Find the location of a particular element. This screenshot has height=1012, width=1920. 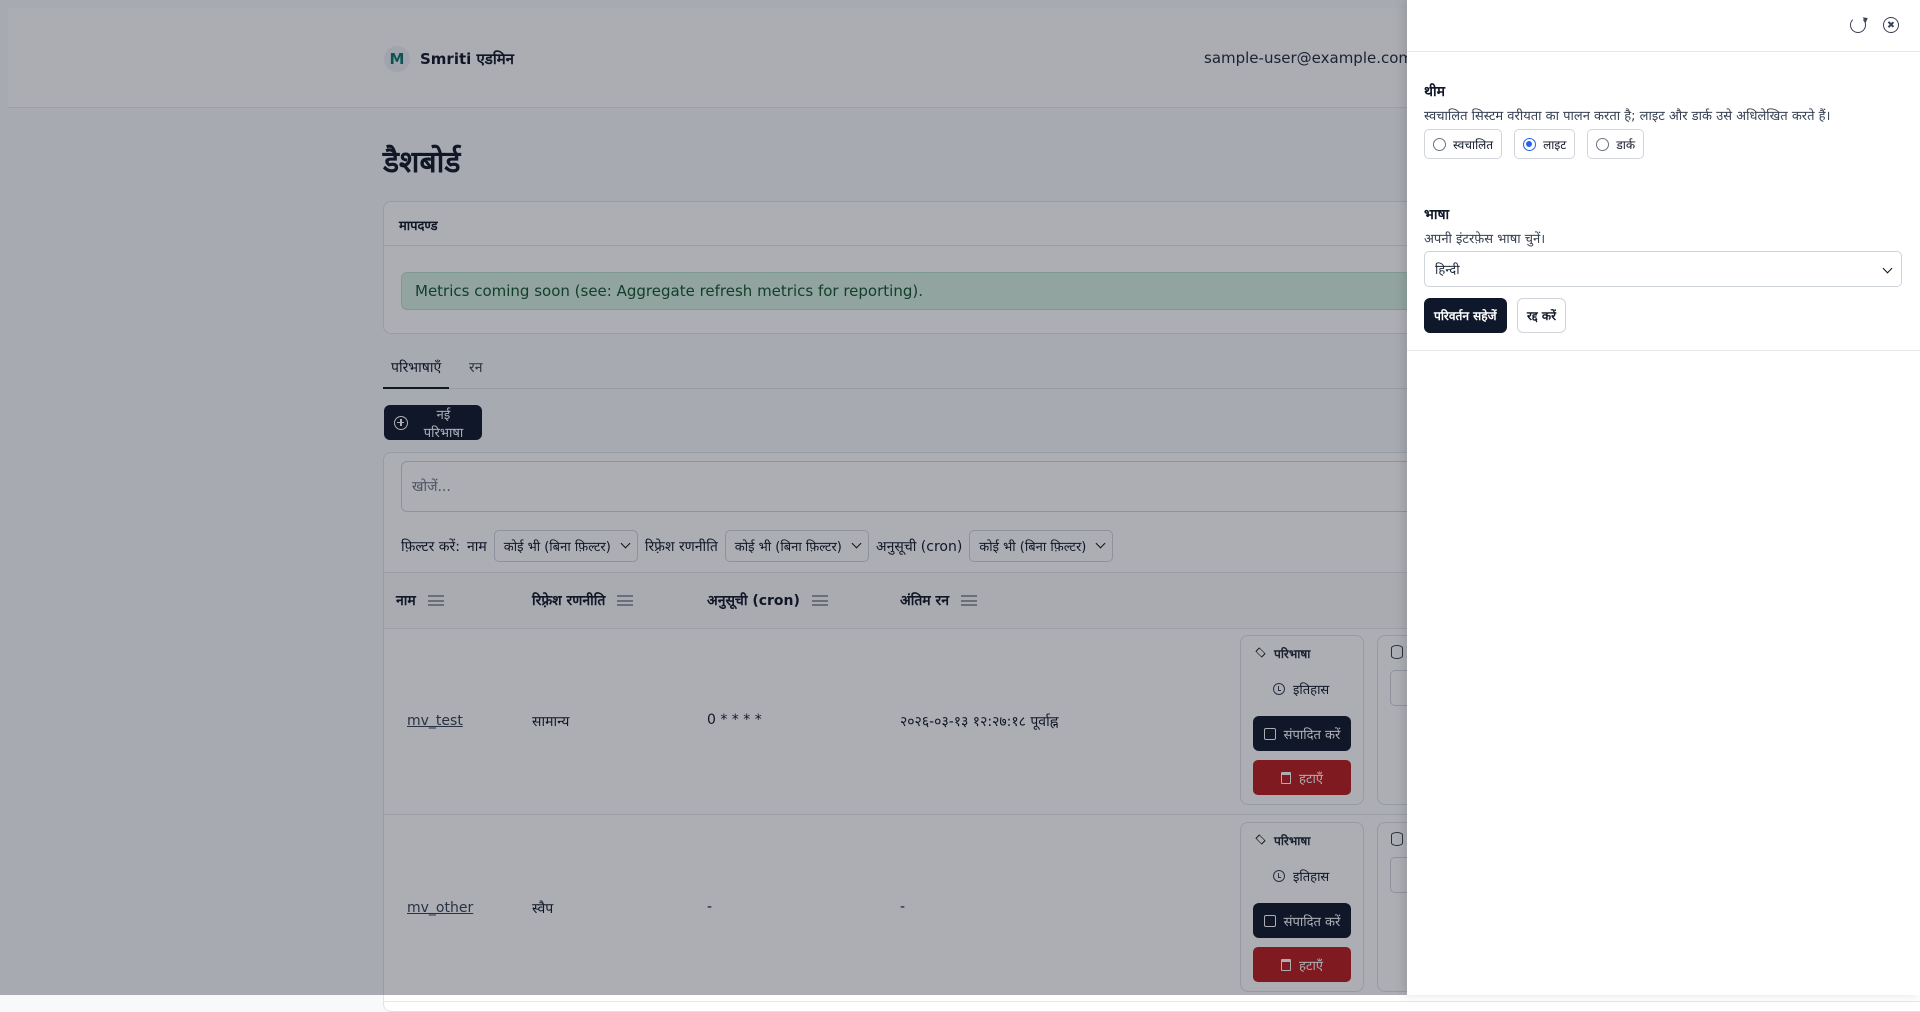

drawer-divider is located at coordinates (1663, 350).